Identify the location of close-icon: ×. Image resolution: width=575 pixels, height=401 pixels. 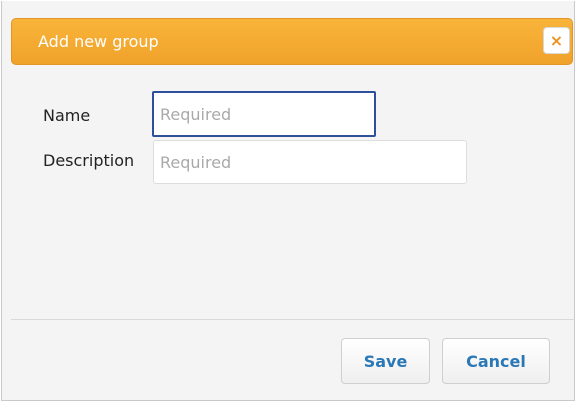
(556, 40).